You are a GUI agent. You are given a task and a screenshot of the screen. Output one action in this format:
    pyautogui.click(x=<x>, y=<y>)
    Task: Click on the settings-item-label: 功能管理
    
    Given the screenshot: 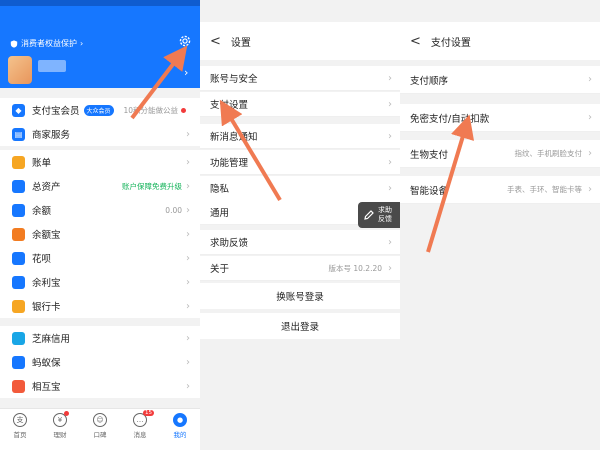 What is the action you would take?
    pyautogui.click(x=229, y=163)
    